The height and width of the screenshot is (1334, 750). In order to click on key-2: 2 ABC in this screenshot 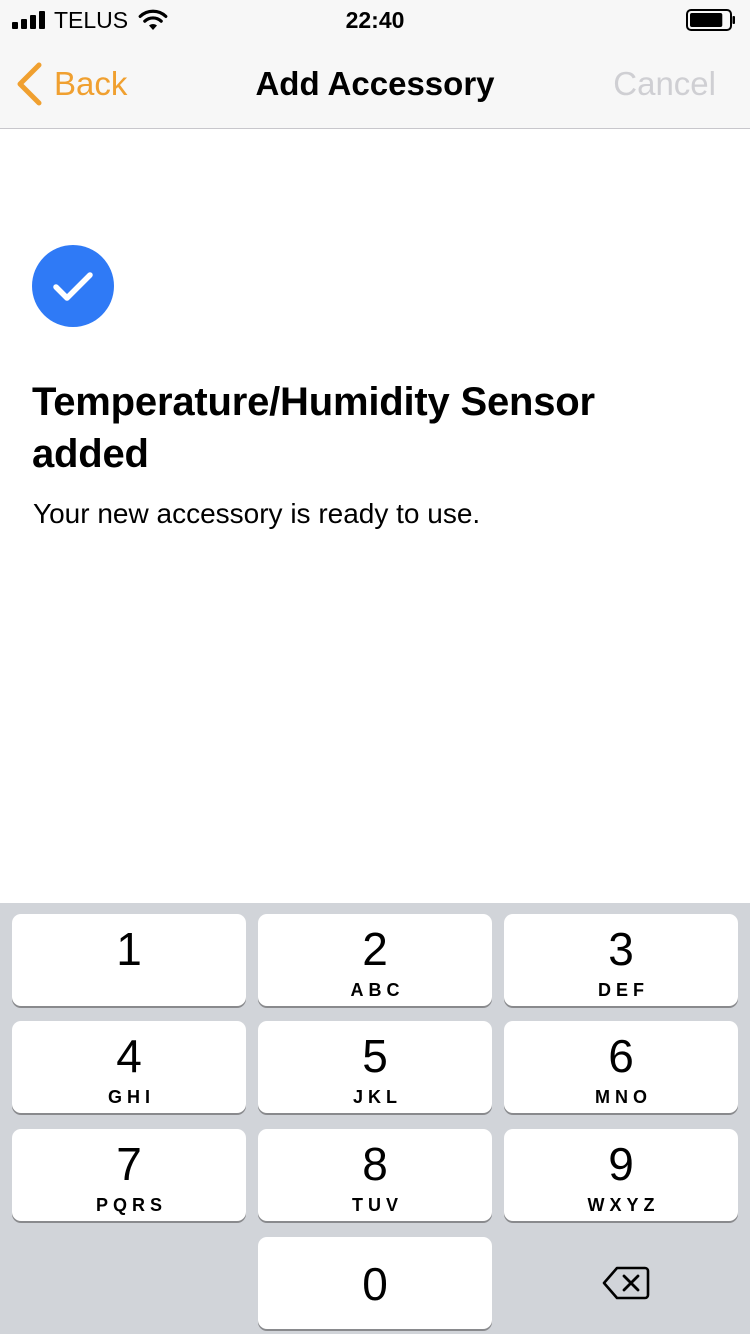, I will do `click(375, 960)`.